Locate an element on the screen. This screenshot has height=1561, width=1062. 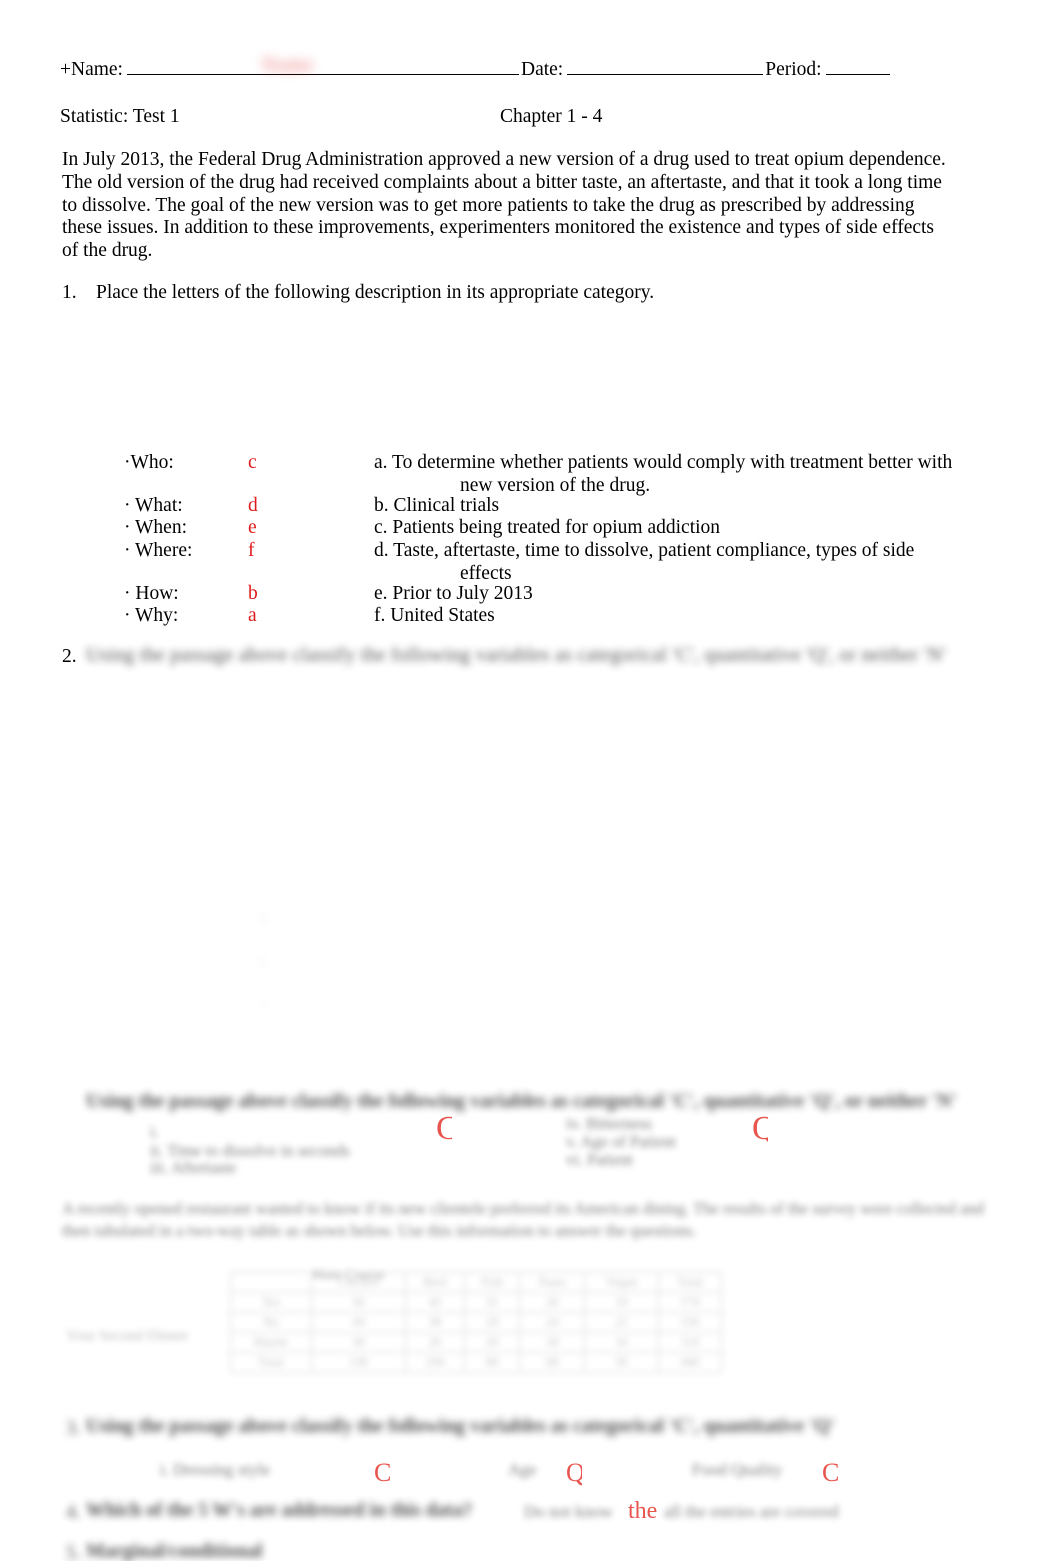
table-cell-3-3: 68 is located at coordinates (552, 1362).